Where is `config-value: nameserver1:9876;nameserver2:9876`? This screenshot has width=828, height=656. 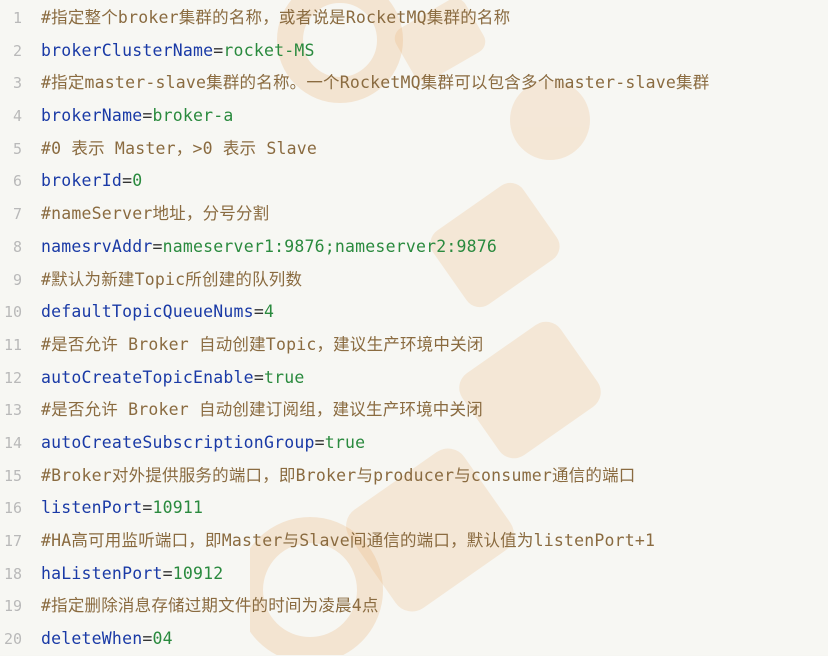 config-value: nameserver1:9876;nameserver2:9876 is located at coordinates (330, 246).